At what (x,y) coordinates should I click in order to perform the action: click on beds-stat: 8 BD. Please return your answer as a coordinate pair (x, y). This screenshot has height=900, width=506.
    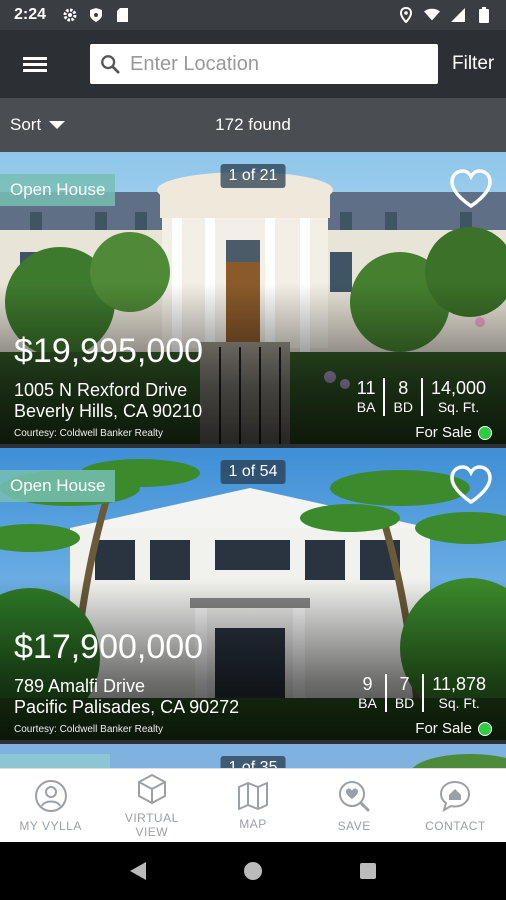
    Looking at the image, I should click on (401, 397).